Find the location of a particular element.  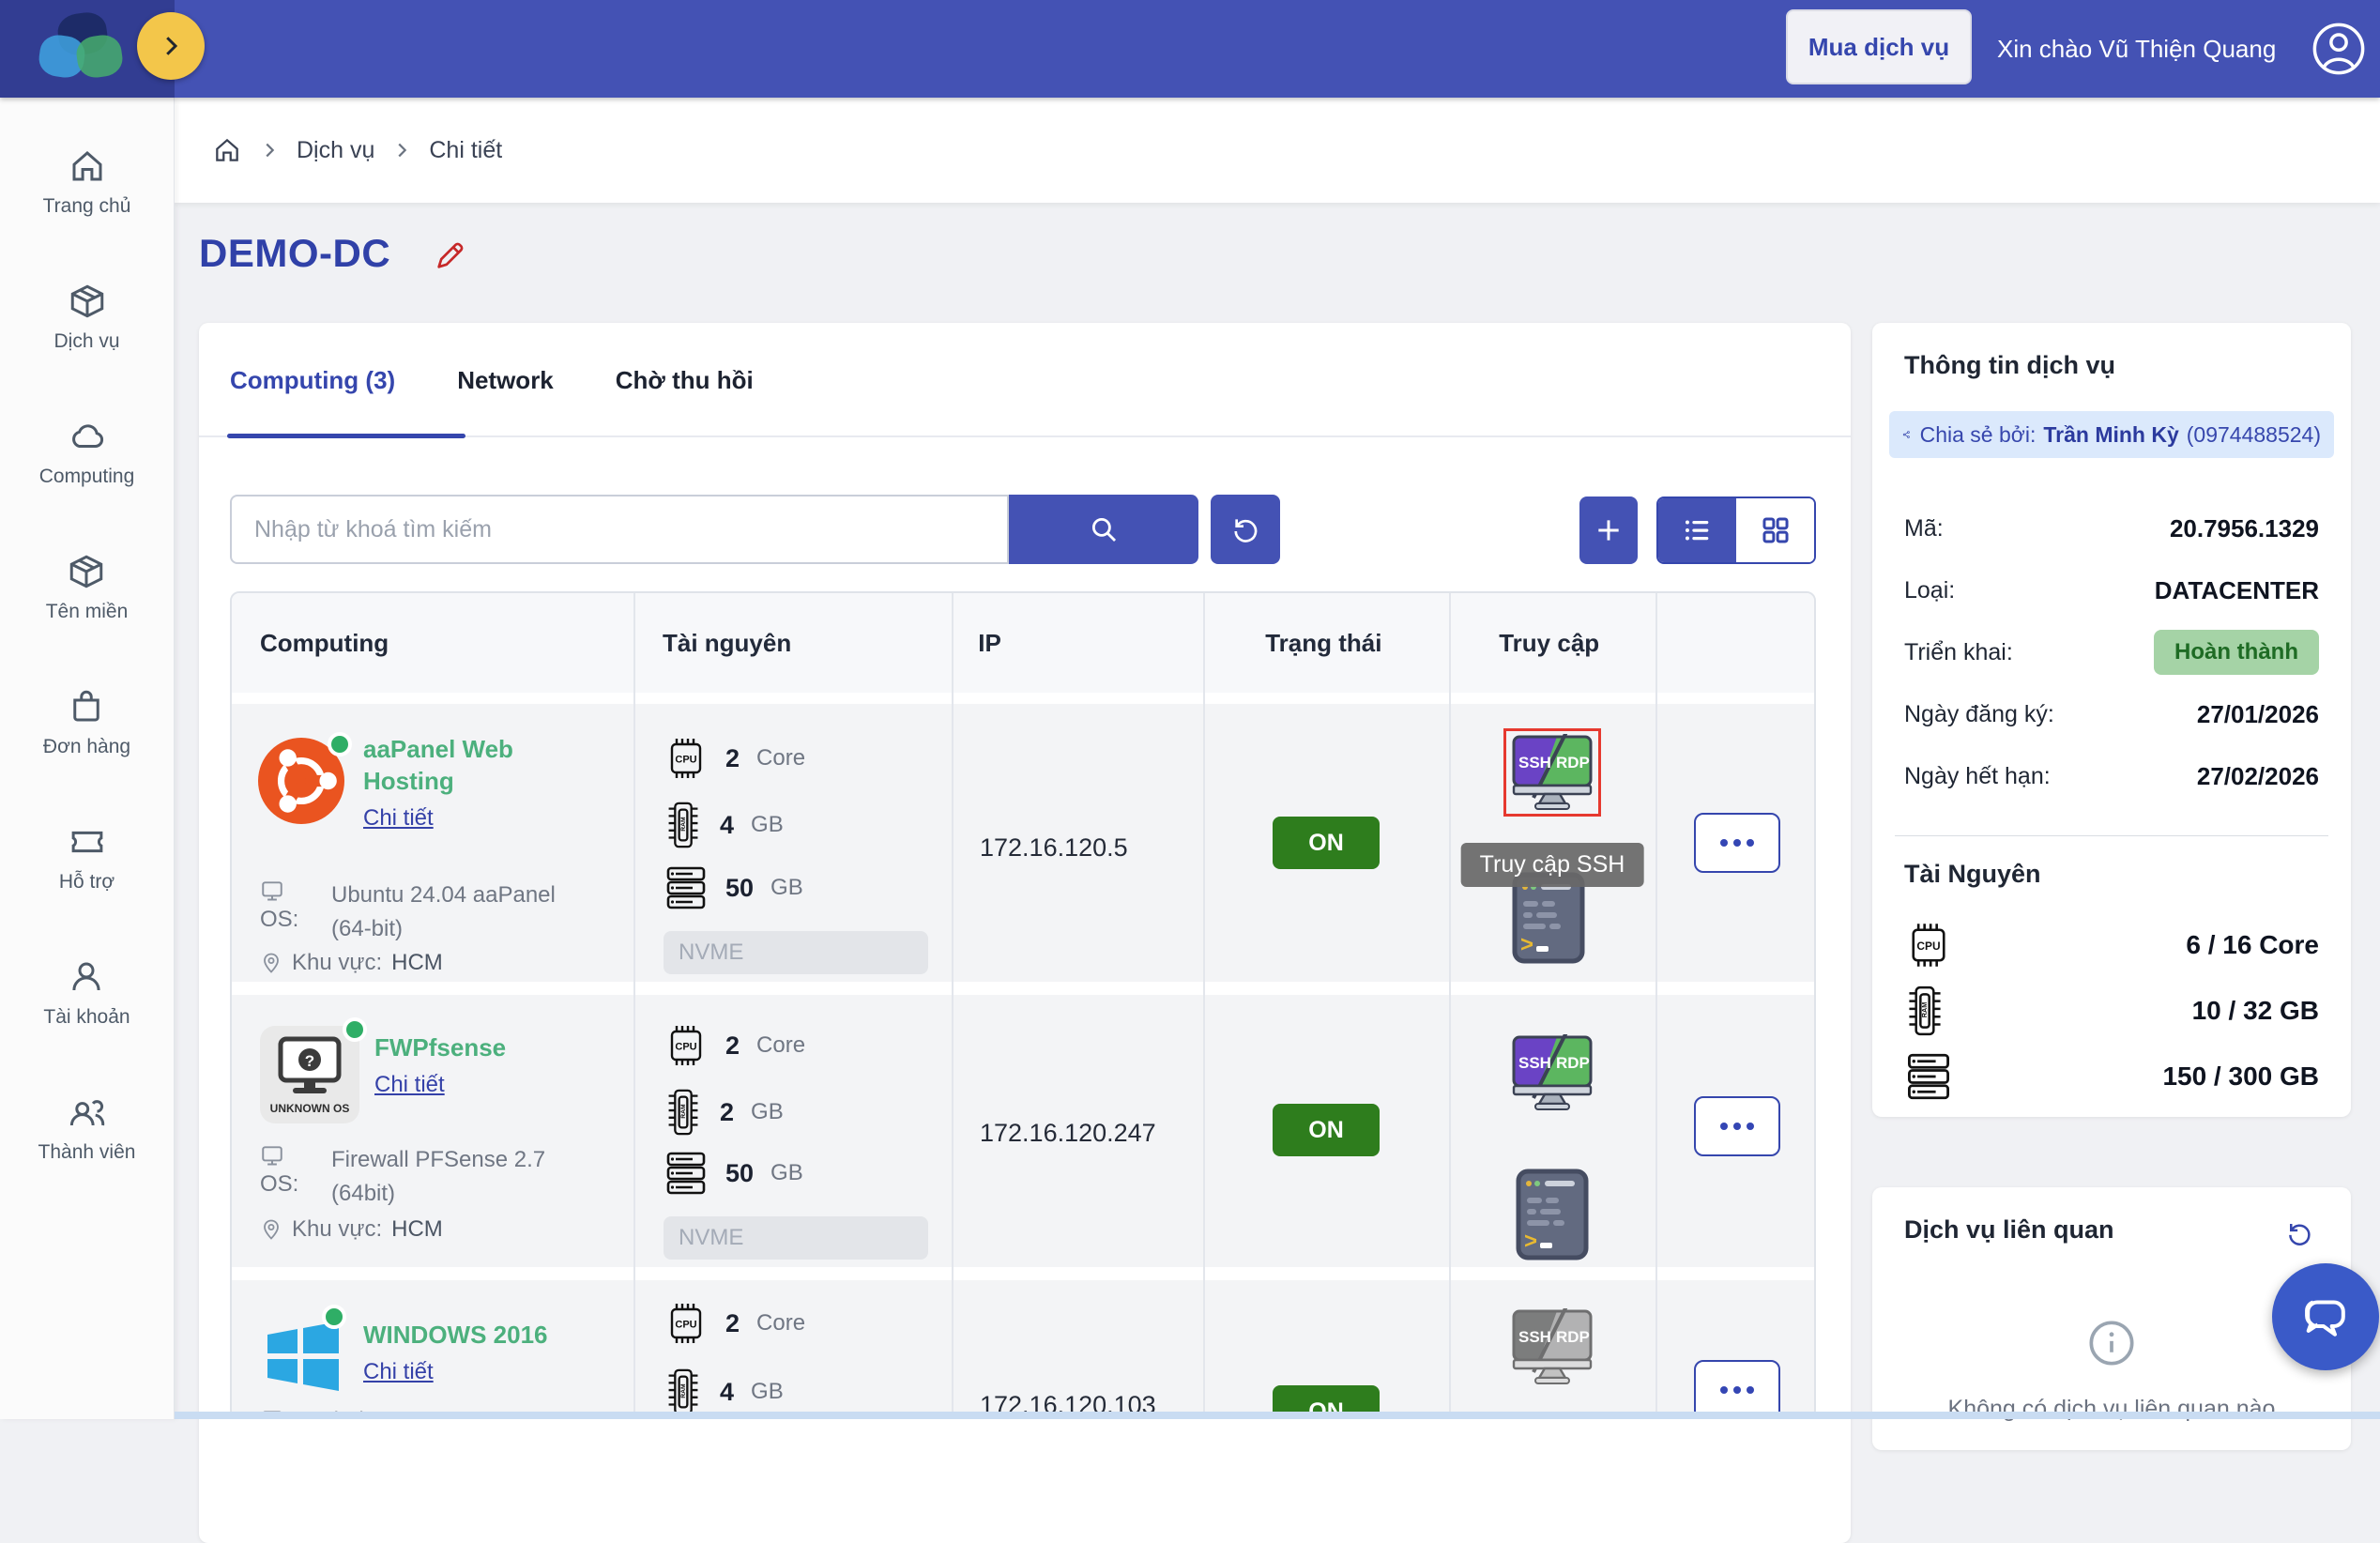

ip-cell: 172.16.120.103 is located at coordinates (1077, 1348).